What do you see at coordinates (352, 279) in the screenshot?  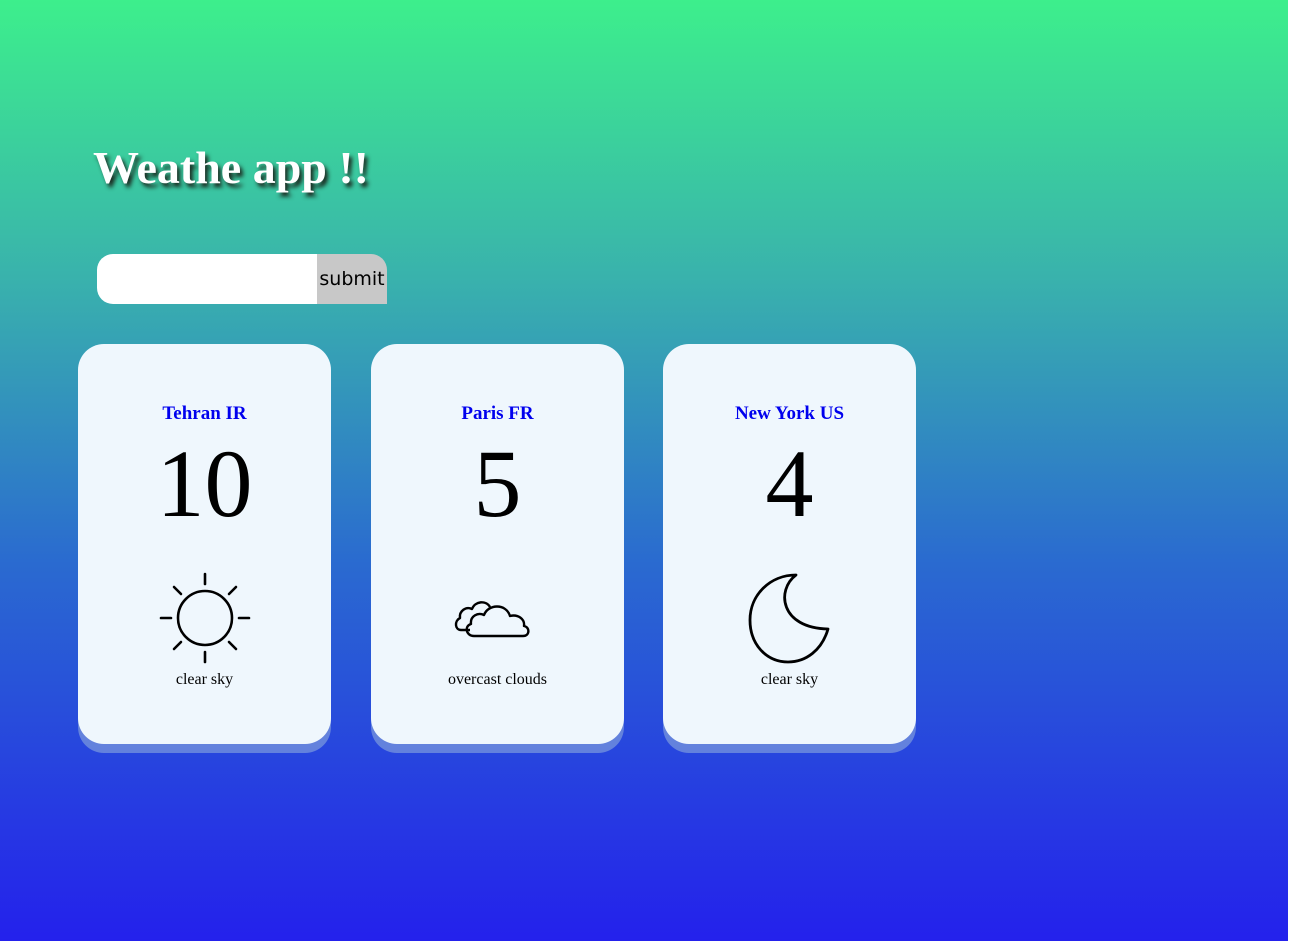 I see `submit-button: submit` at bounding box center [352, 279].